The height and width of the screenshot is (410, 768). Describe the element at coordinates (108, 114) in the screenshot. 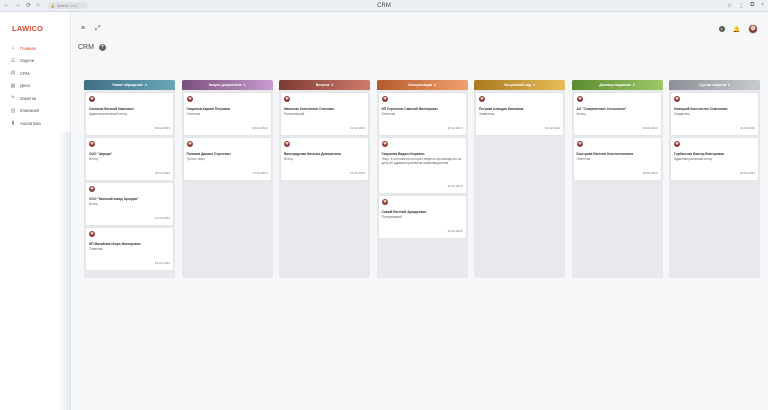

I see `card-role: Административный истец` at that location.